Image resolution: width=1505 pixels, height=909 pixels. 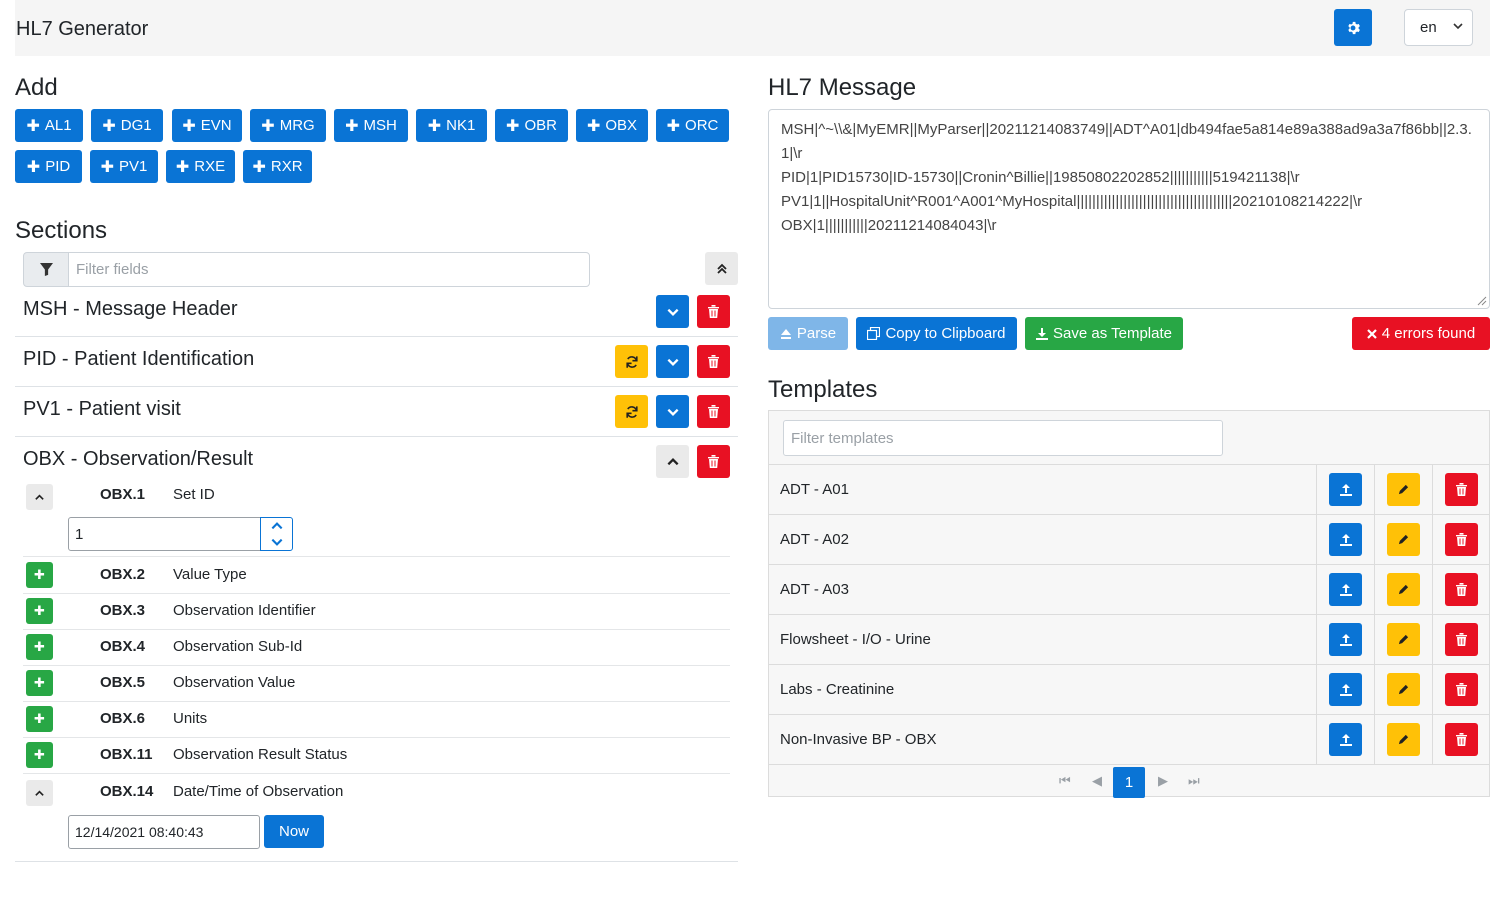 I want to click on add-orc-button: ✚ ORC, so click(x=692, y=125).